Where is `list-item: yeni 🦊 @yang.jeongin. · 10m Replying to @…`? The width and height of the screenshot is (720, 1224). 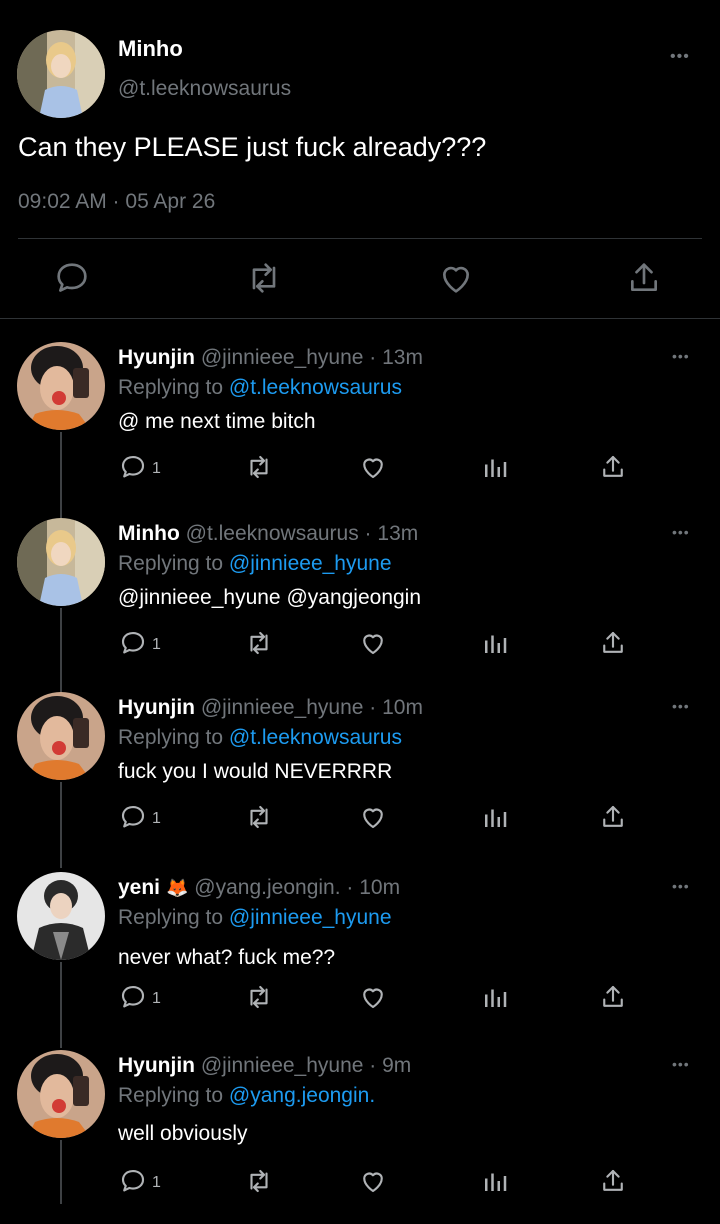 list-item: yeni 🦊 @yang.jeongin. · 10m Replying to @… is located at coordinates (360, 959).